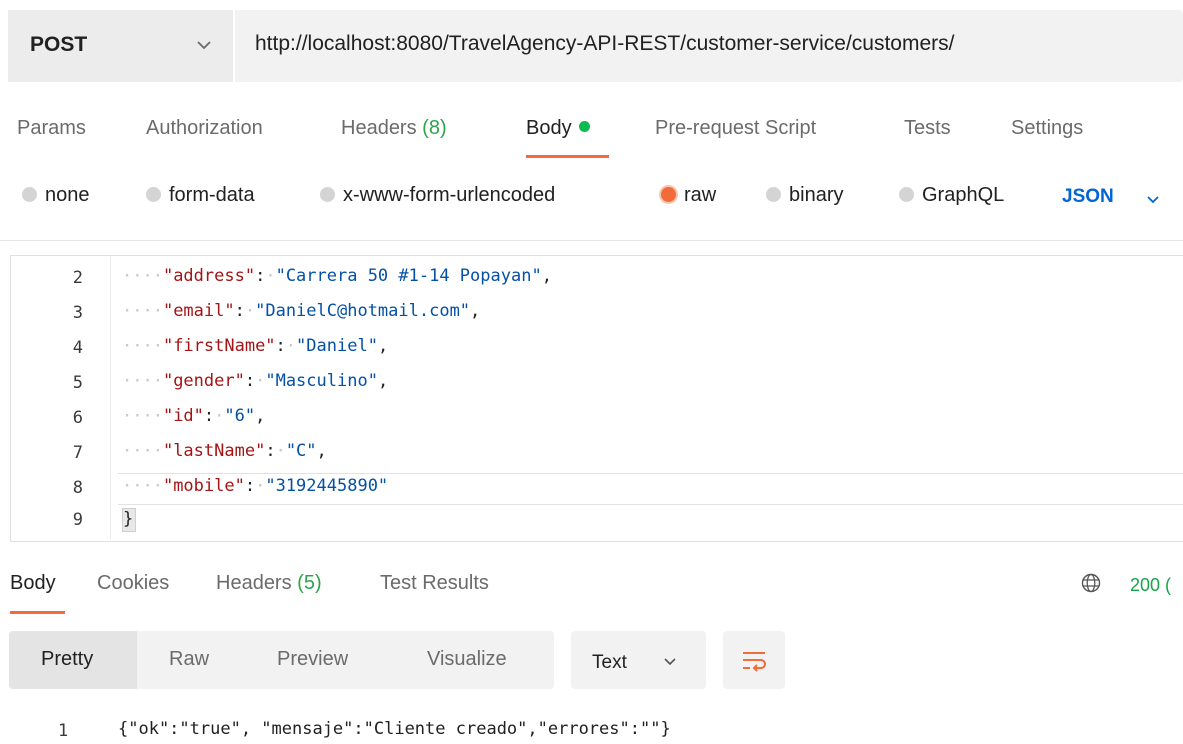 Image resolution: width=1183 pixels, height=744 pixels. I want to click on tab-authorization: Authorization, so click(204, 128).